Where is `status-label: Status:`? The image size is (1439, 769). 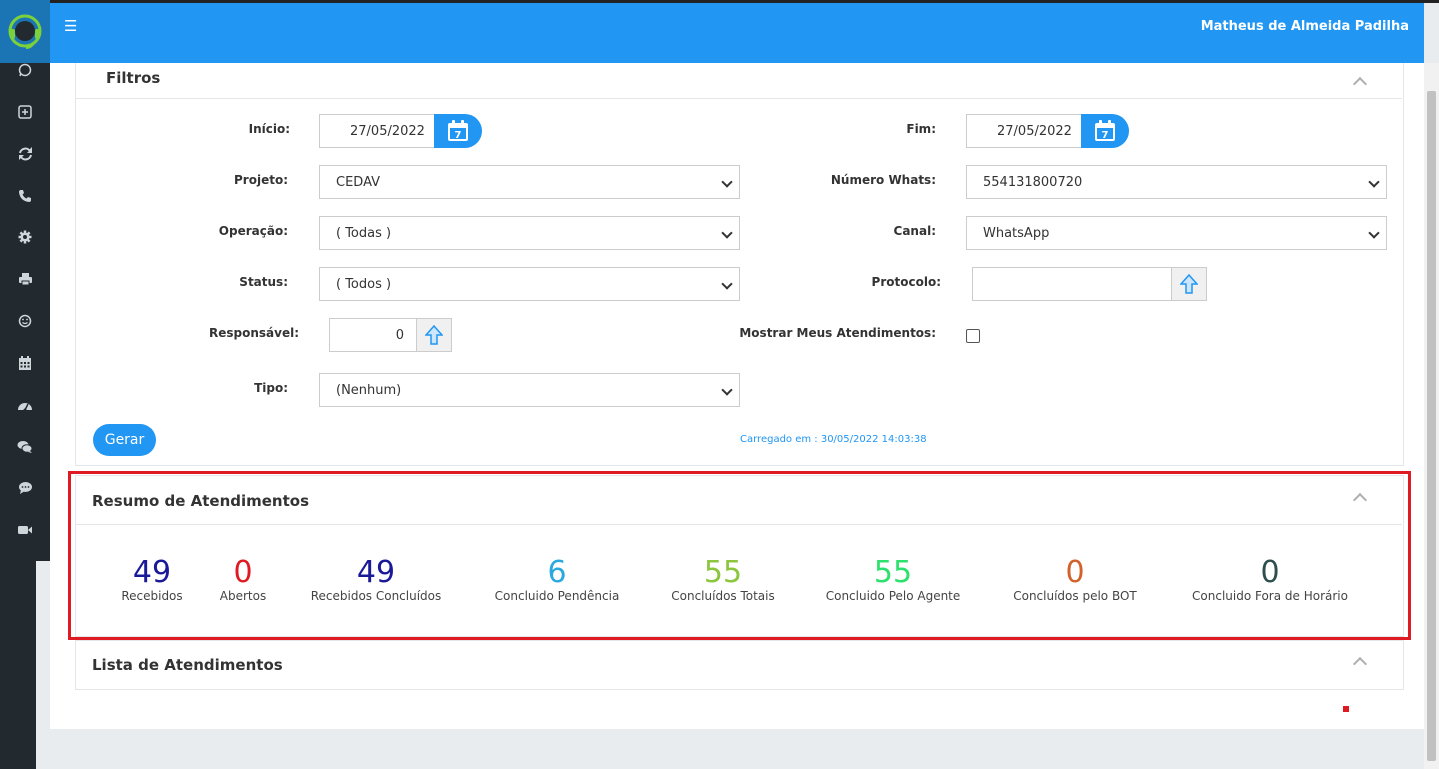 status-label: Status: is located at coordinates (263, 282).